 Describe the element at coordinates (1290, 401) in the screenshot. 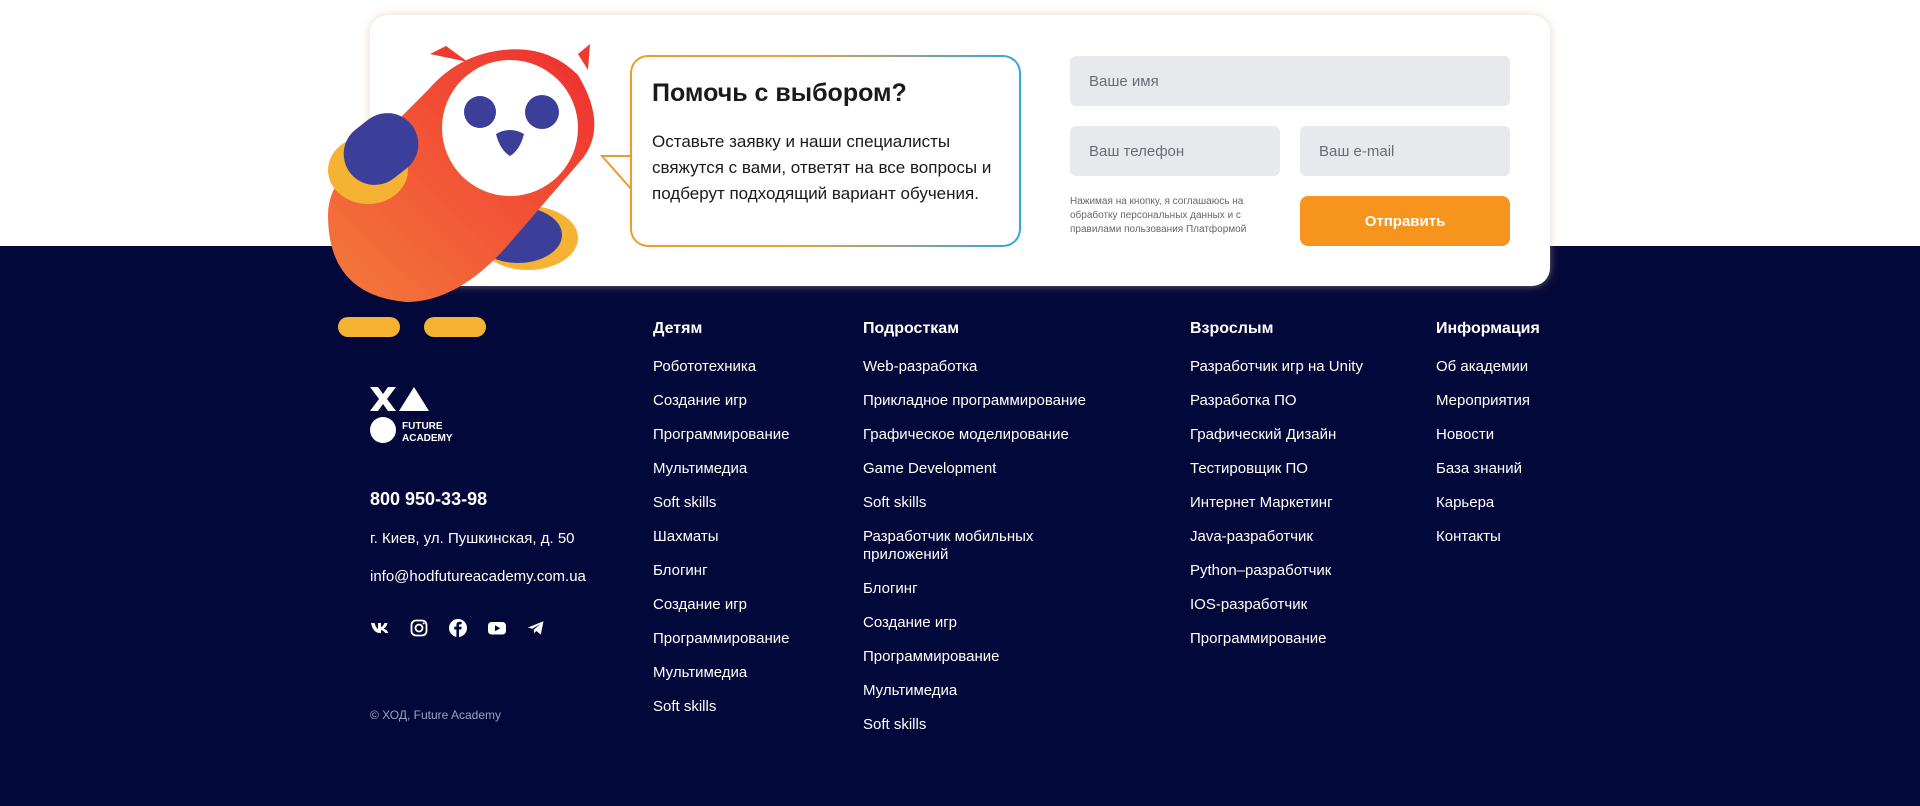

I see `footer-link: Разработка ПО` at that location.